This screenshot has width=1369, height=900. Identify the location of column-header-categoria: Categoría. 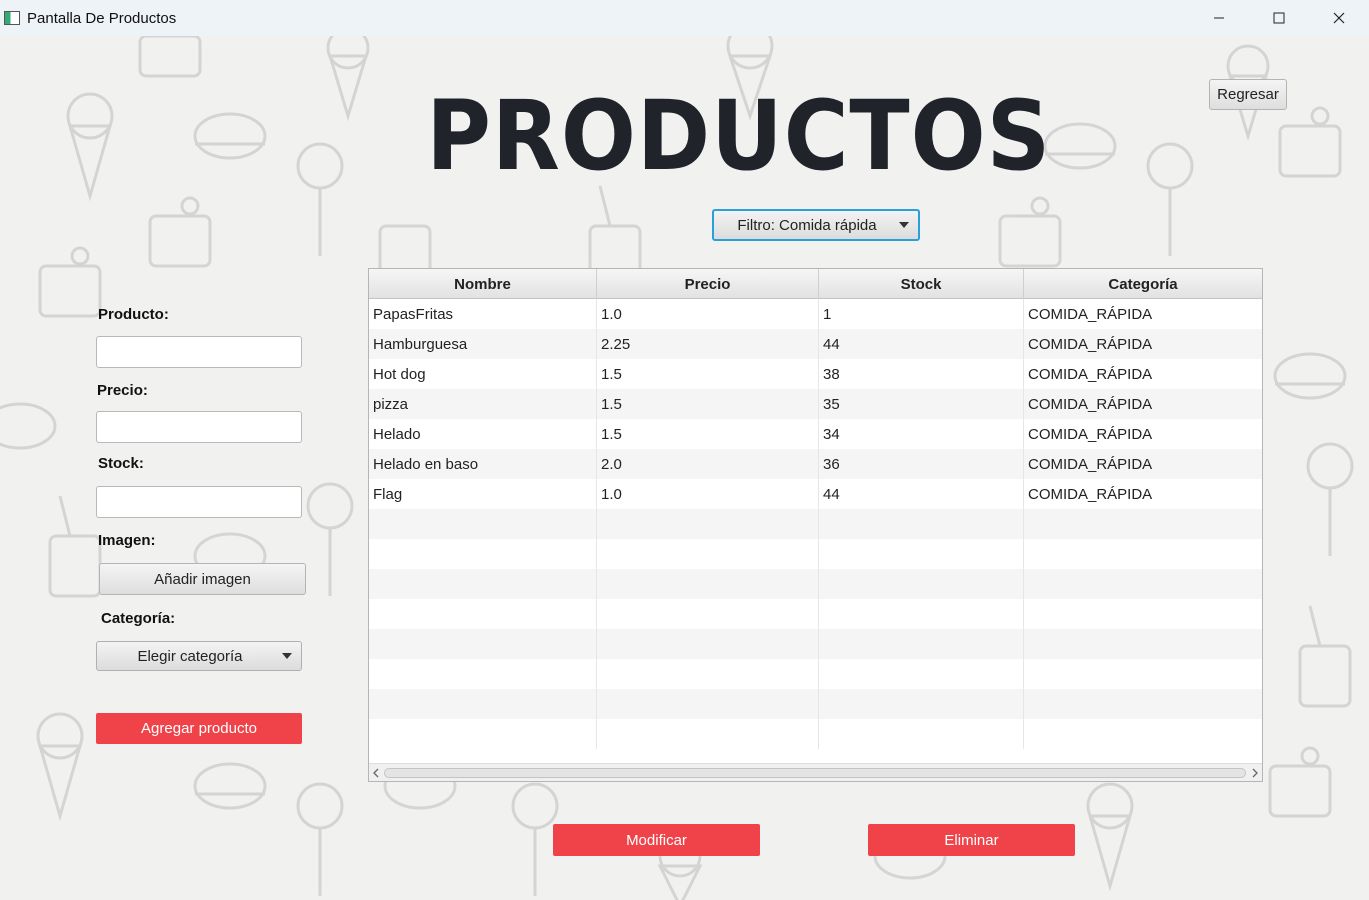
(1143, 284).